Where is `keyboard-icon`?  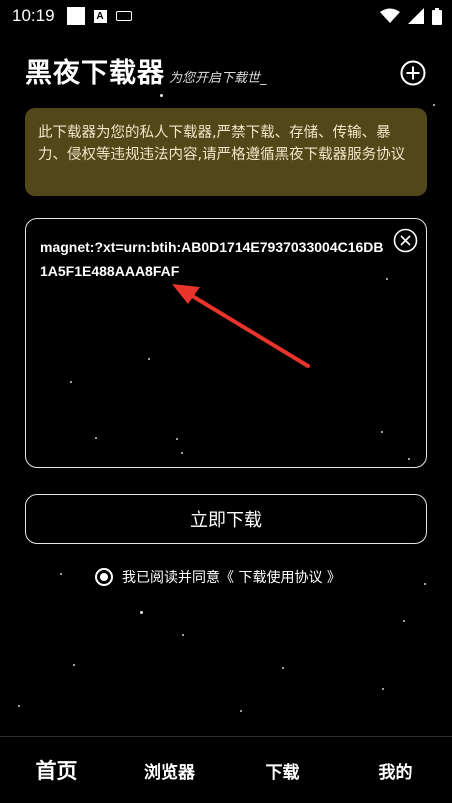
keyboard-icon is located at coordinates (123, 16).